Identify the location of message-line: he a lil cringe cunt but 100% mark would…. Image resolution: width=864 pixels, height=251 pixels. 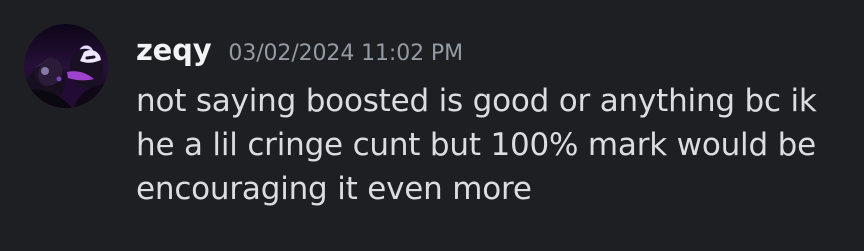
(476, 145).